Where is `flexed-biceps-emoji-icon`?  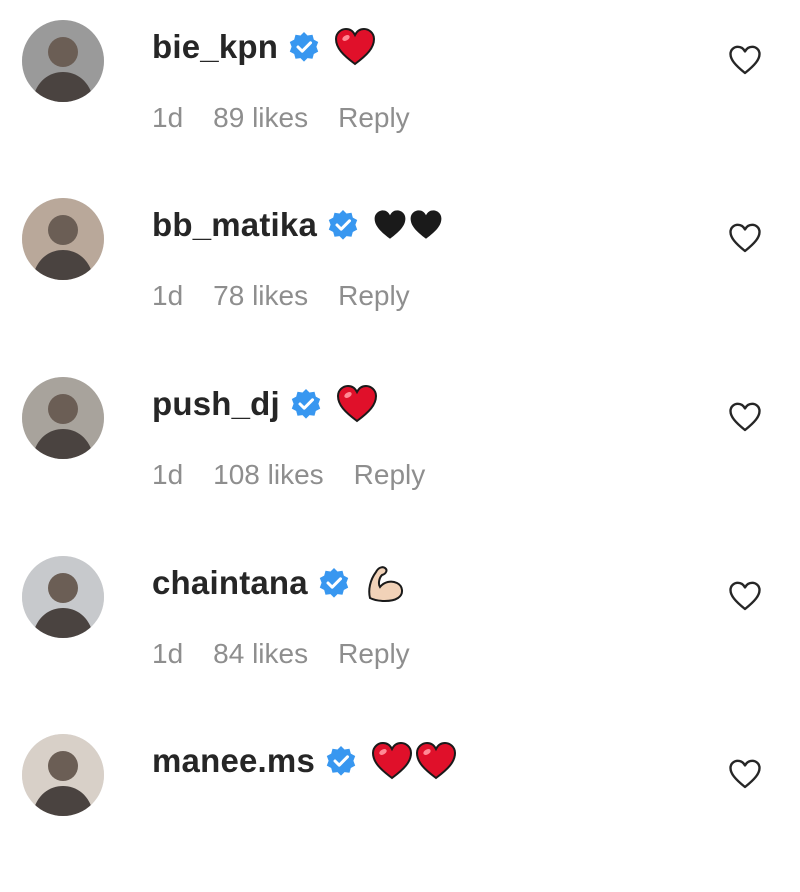
flexed-biceps-emoji-icon is located at coordinates (385, 583).